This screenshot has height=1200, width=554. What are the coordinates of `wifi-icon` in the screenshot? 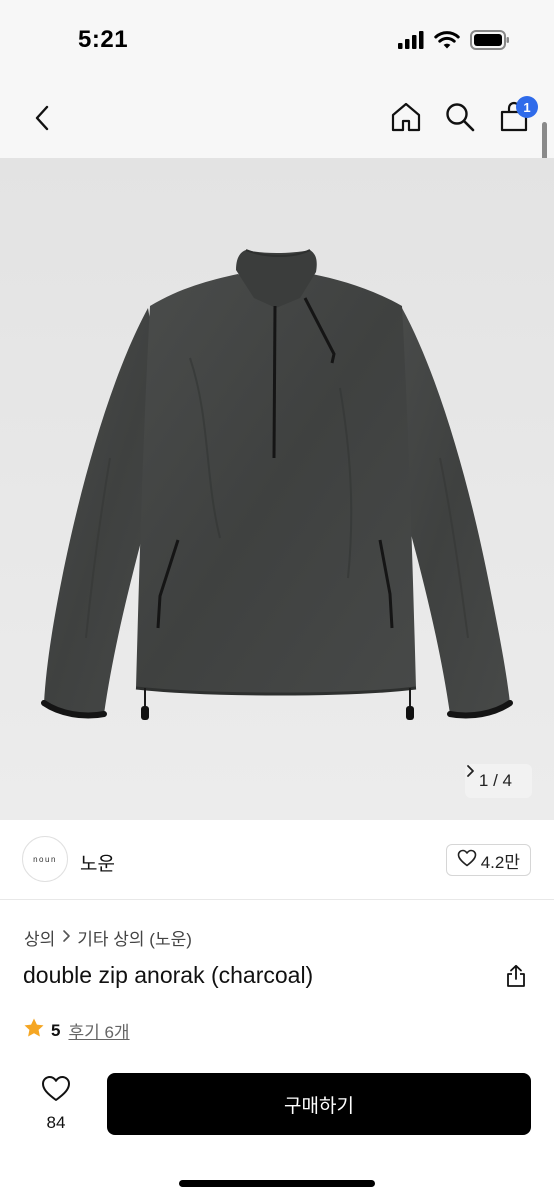 It's located at (447, 42).